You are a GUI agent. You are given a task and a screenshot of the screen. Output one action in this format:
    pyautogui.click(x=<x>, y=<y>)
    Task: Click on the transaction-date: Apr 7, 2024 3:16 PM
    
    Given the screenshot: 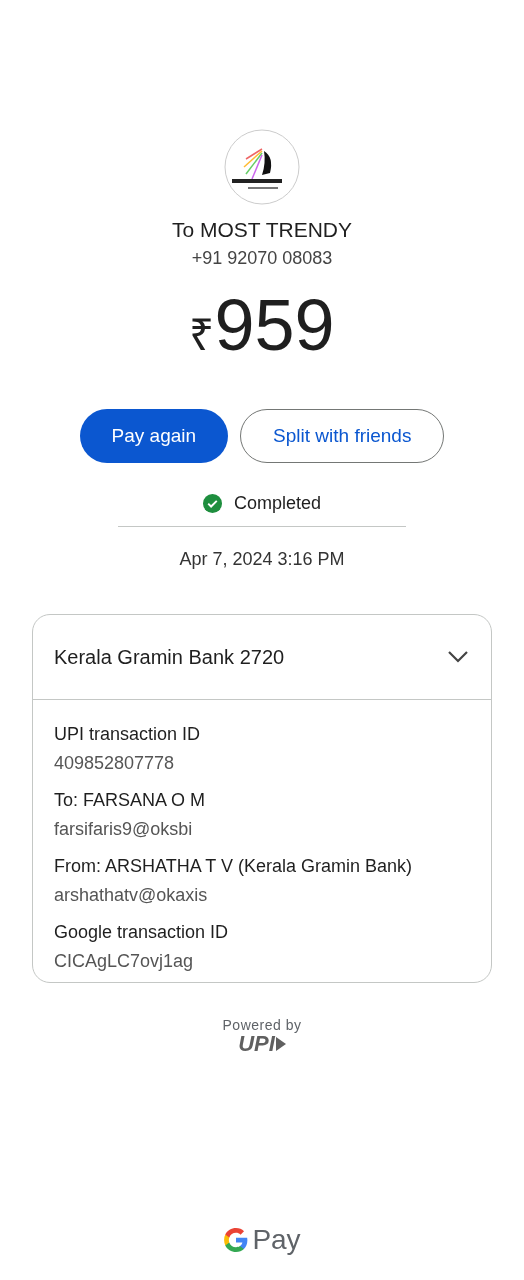 What is the action you would take?
    pyautogui.click(x=262, y=559)
    